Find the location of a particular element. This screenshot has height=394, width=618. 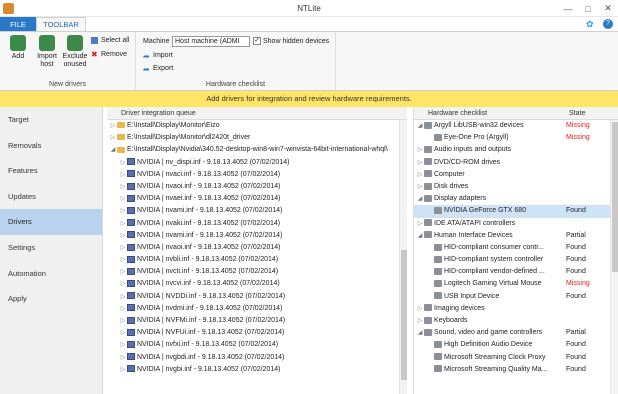

sidebar-item-features: Features is located at coordinates (51, 171).